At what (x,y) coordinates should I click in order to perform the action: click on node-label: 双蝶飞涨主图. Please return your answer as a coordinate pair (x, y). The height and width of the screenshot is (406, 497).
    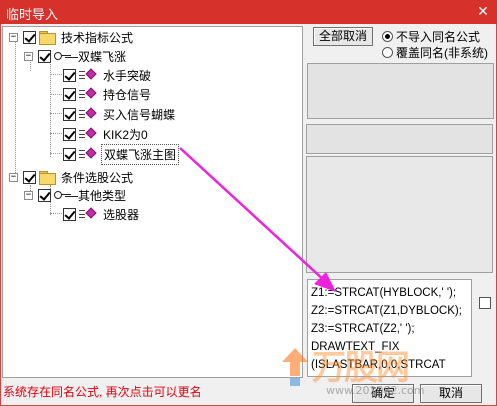
    Looking at the image, I should click on (140, 154).